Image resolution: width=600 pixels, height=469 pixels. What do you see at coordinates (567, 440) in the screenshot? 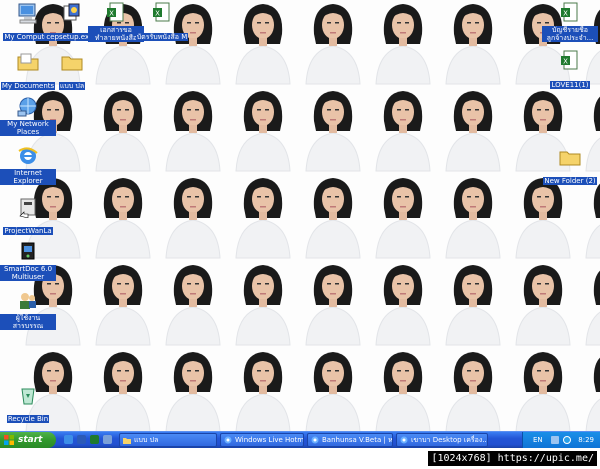
I see `skype-icon` at bounding box center [567, 440].